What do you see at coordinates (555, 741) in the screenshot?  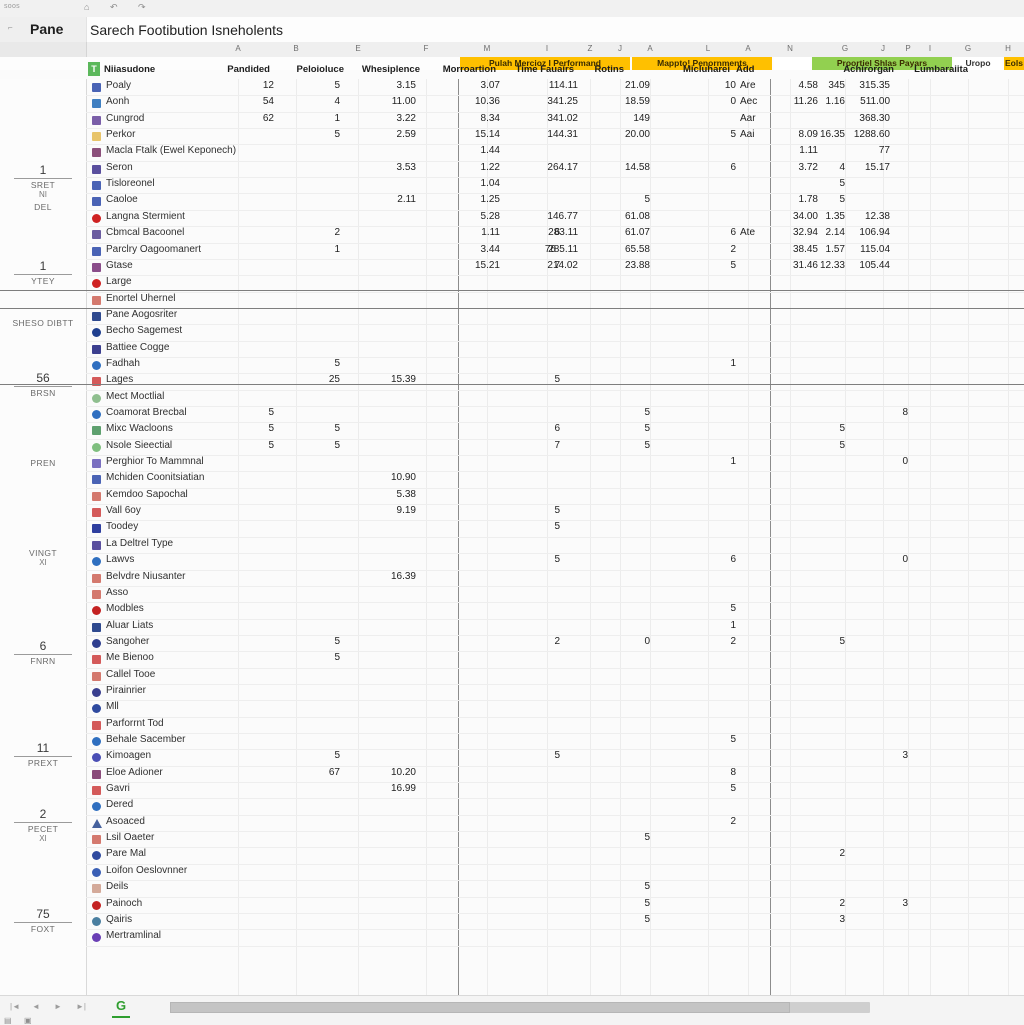 I see `table-row: Behale Sacember 5` at bounding box center [555, 741].